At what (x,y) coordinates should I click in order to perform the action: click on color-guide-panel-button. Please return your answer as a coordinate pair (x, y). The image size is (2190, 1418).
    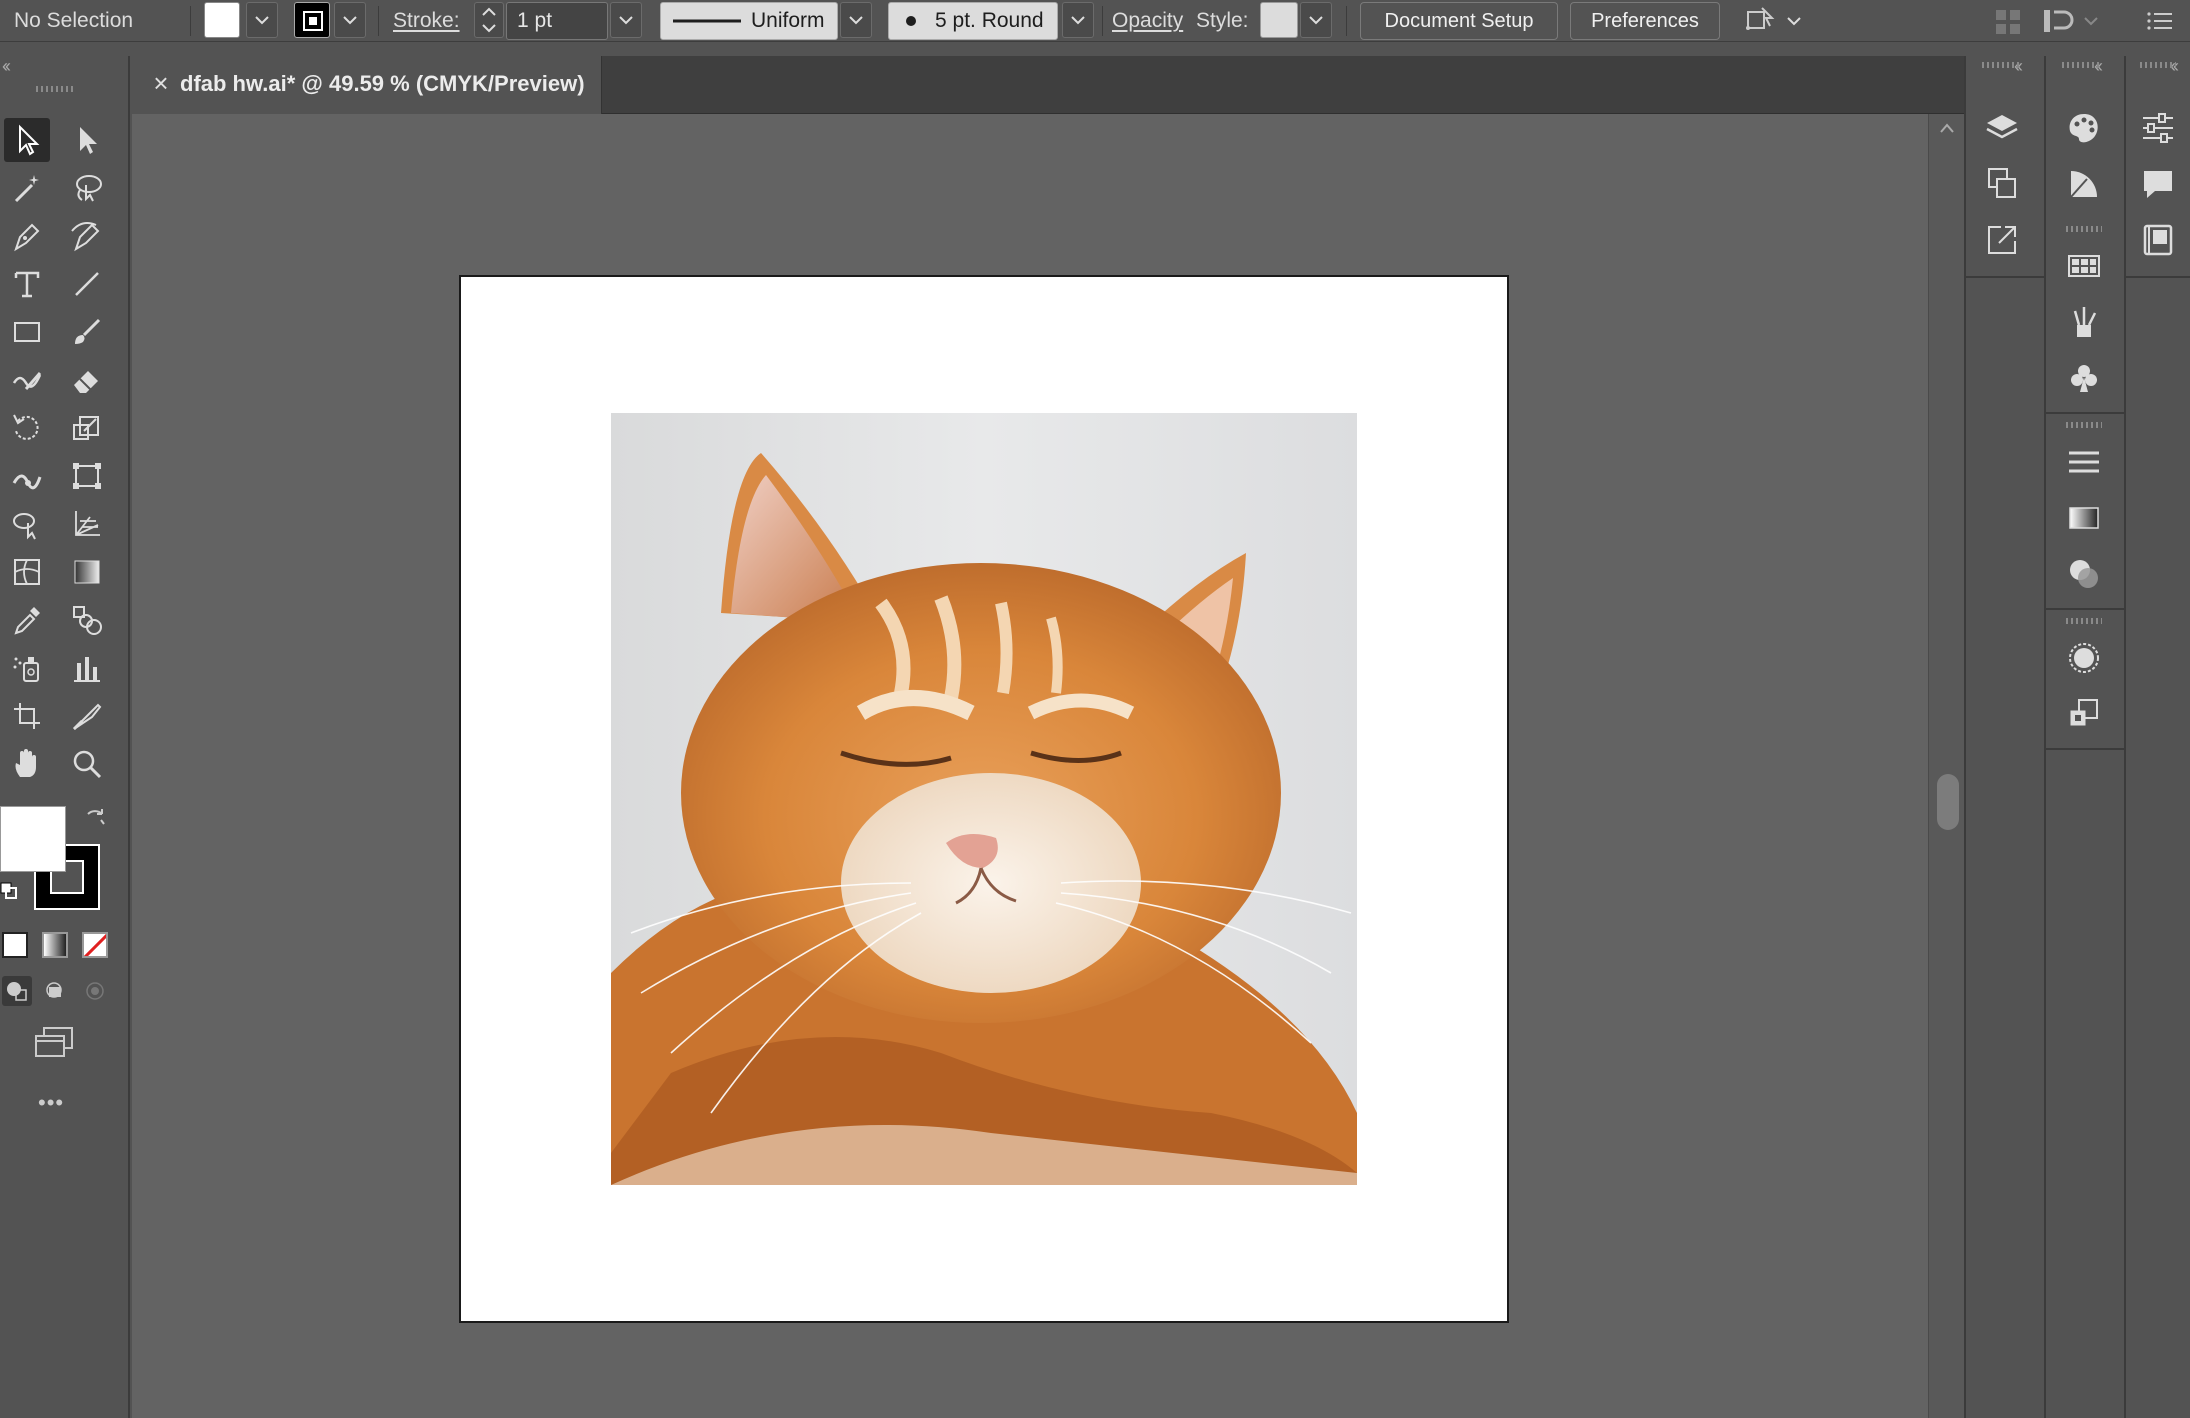
    Looking at the image, I should click on (2084, 184).